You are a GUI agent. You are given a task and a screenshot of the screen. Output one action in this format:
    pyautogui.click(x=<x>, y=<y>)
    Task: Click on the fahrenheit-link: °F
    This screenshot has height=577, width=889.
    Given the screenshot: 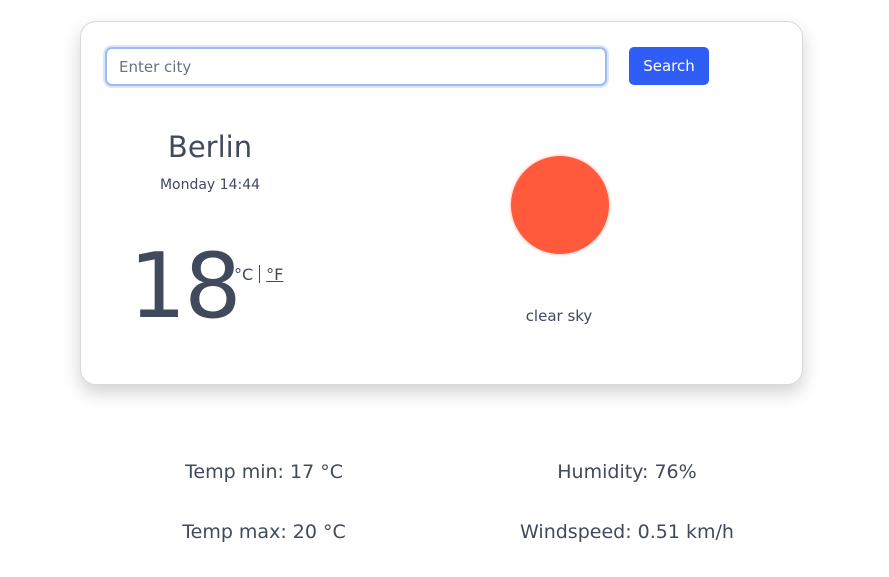 What is the action you would take?
    pyautogui.click(x=274, y=274)
    